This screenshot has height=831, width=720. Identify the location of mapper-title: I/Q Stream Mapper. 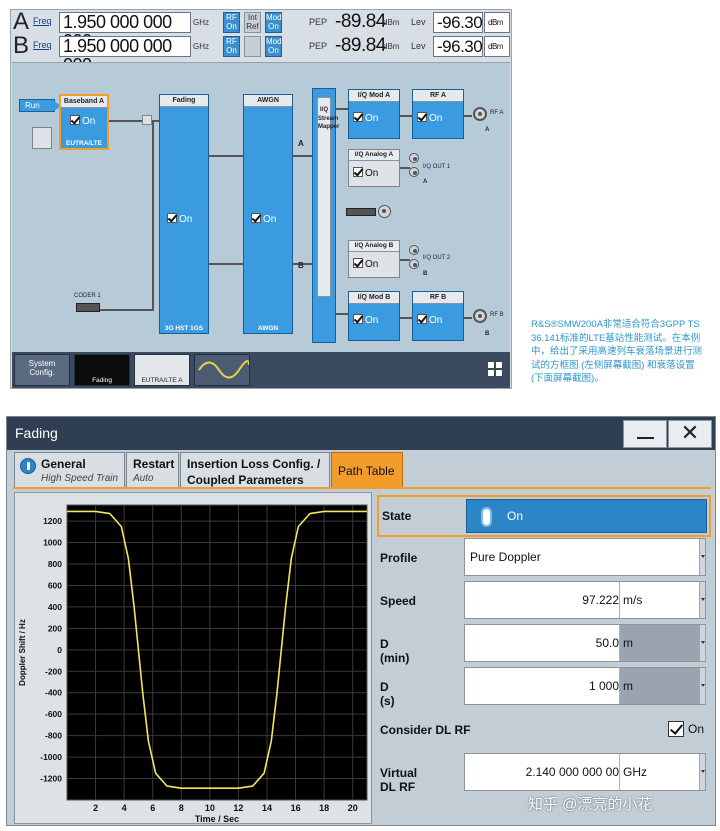
(328, 197).